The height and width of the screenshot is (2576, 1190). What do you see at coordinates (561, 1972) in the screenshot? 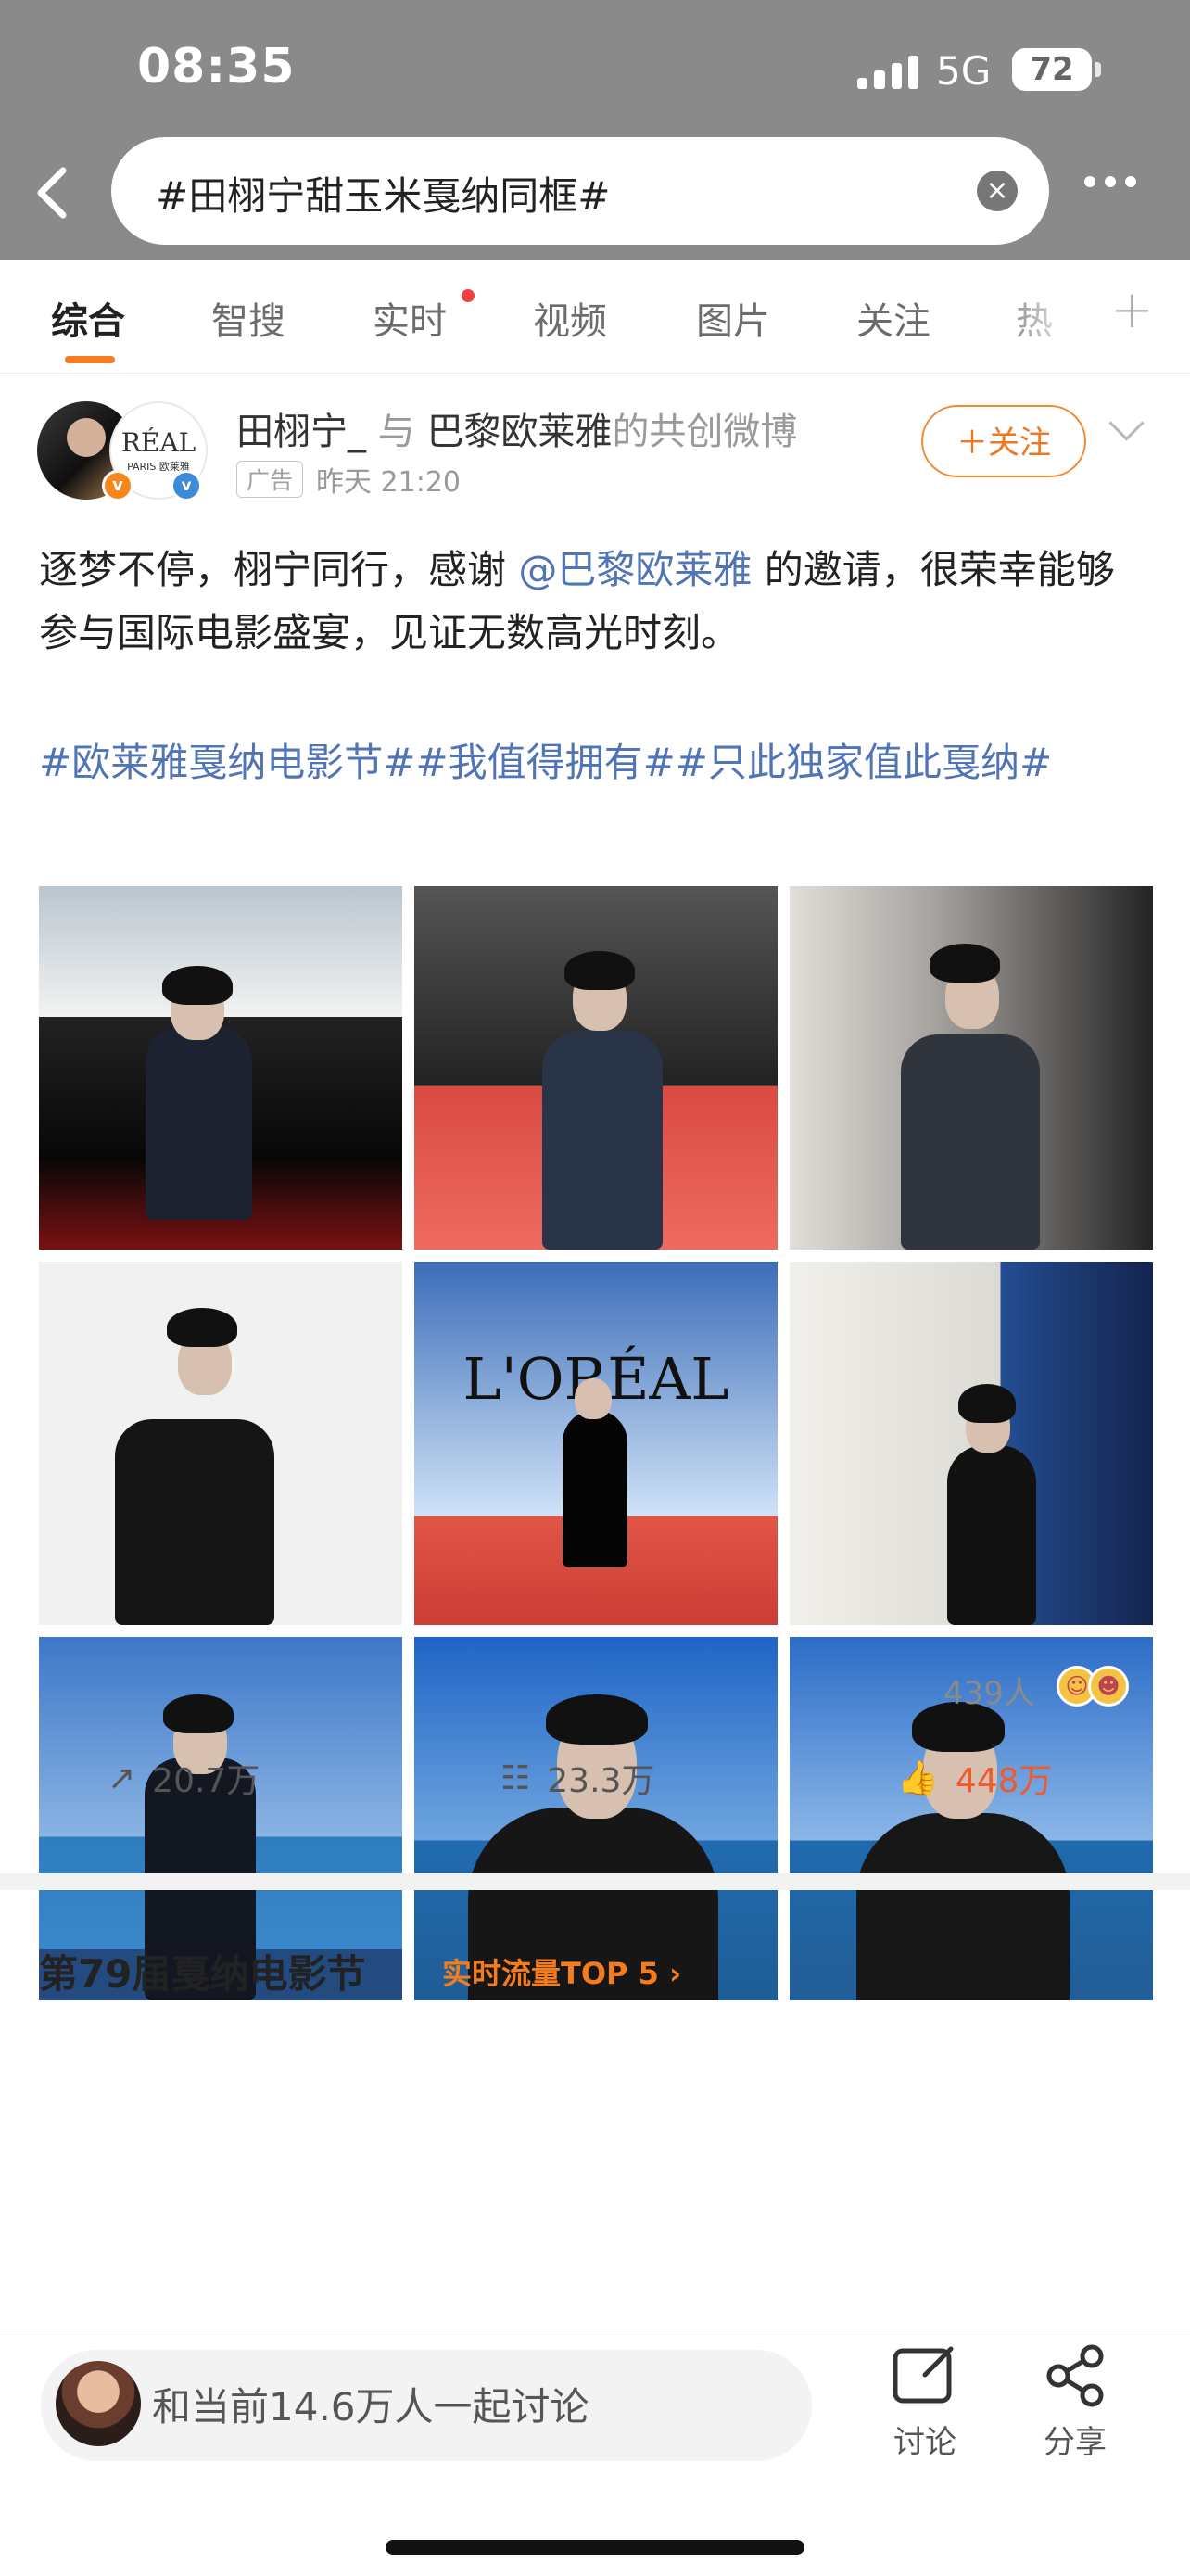
I see `realtime-top-link: 实时流量TOP 5 ›` at bounding box center [561, 1972].